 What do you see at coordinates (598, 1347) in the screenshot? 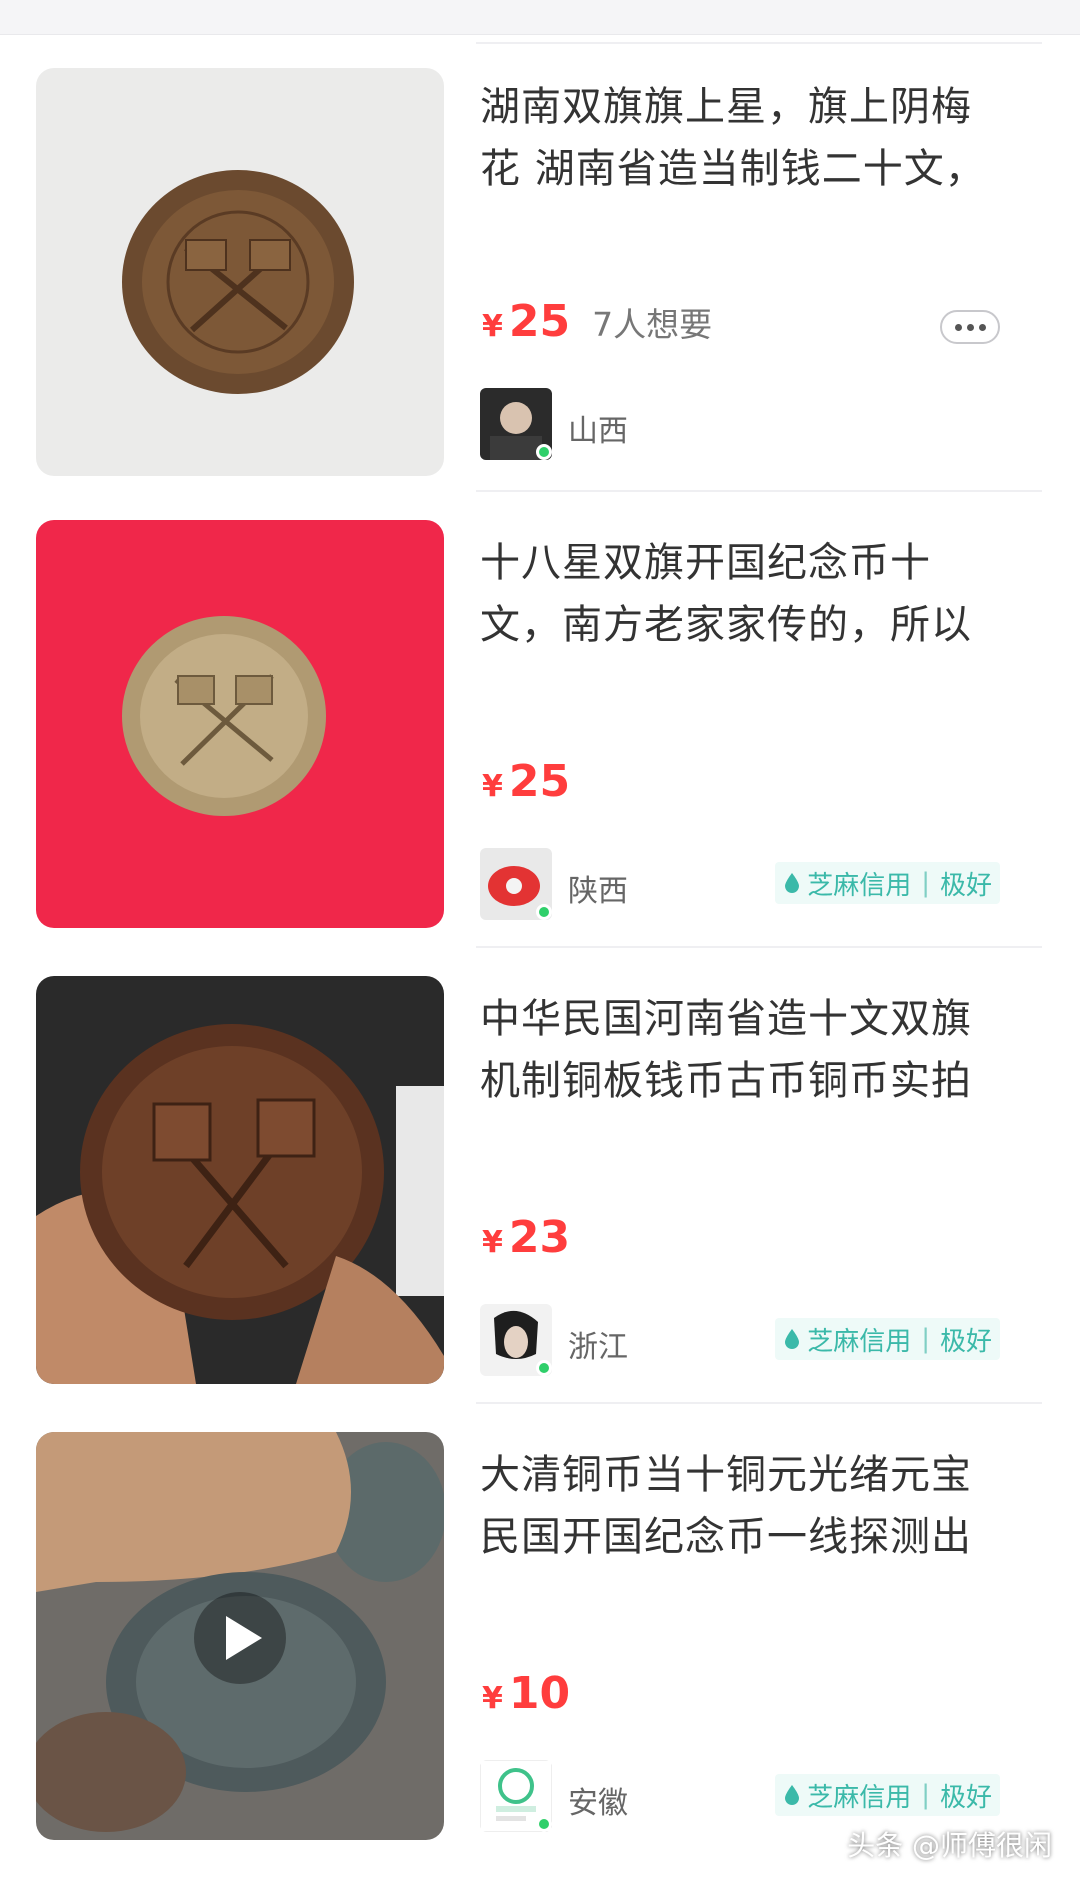
I see `seller-location: 浙江` at bounding box center [598, 1347].